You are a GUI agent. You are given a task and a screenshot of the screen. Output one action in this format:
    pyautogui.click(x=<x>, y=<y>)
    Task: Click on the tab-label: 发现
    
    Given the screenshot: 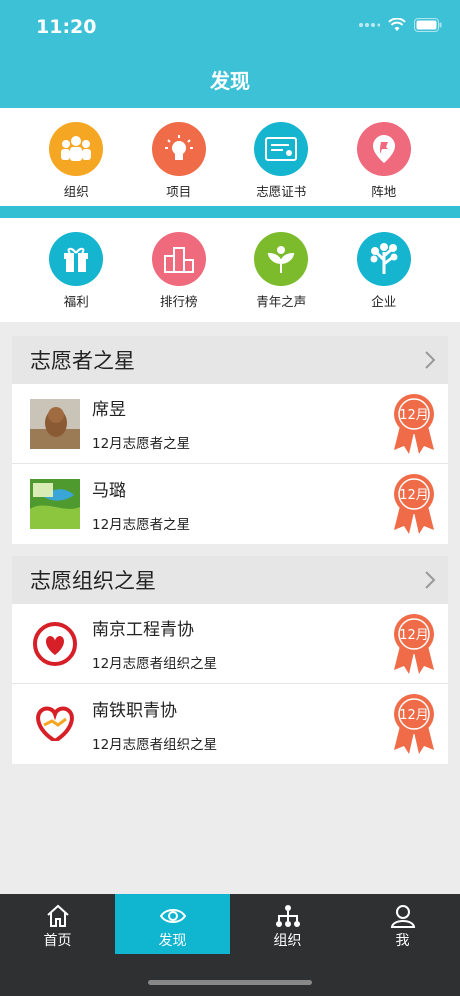 What is the action you would take?
    pyautogui.click(x=172, y=941)
    